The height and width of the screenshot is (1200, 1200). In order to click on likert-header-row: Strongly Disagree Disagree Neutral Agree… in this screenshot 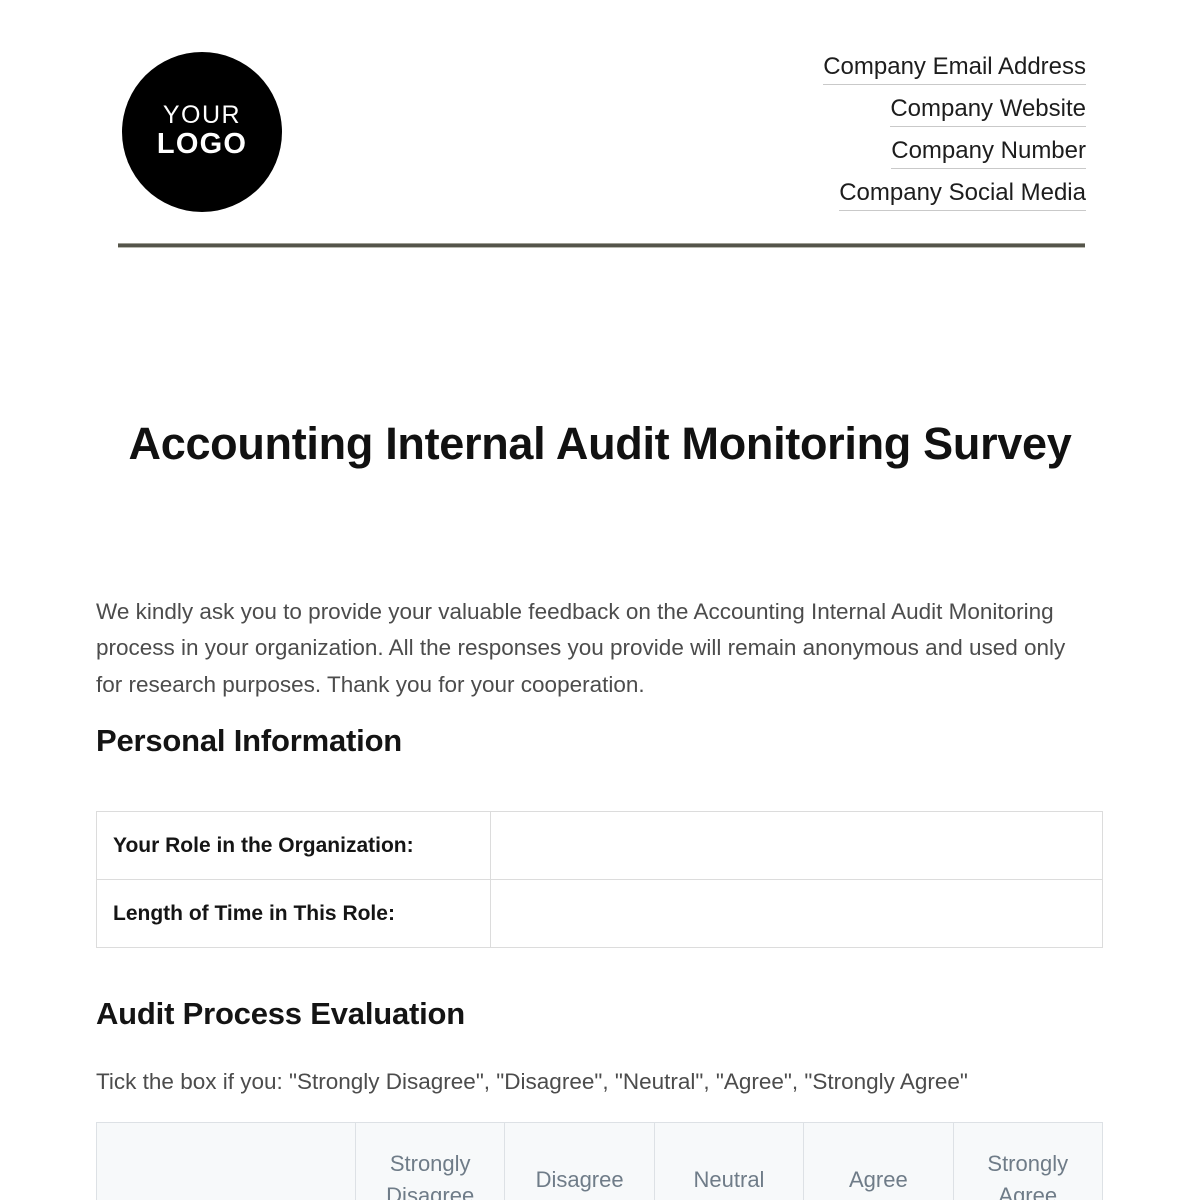, I will do `click(599, 1161)`.